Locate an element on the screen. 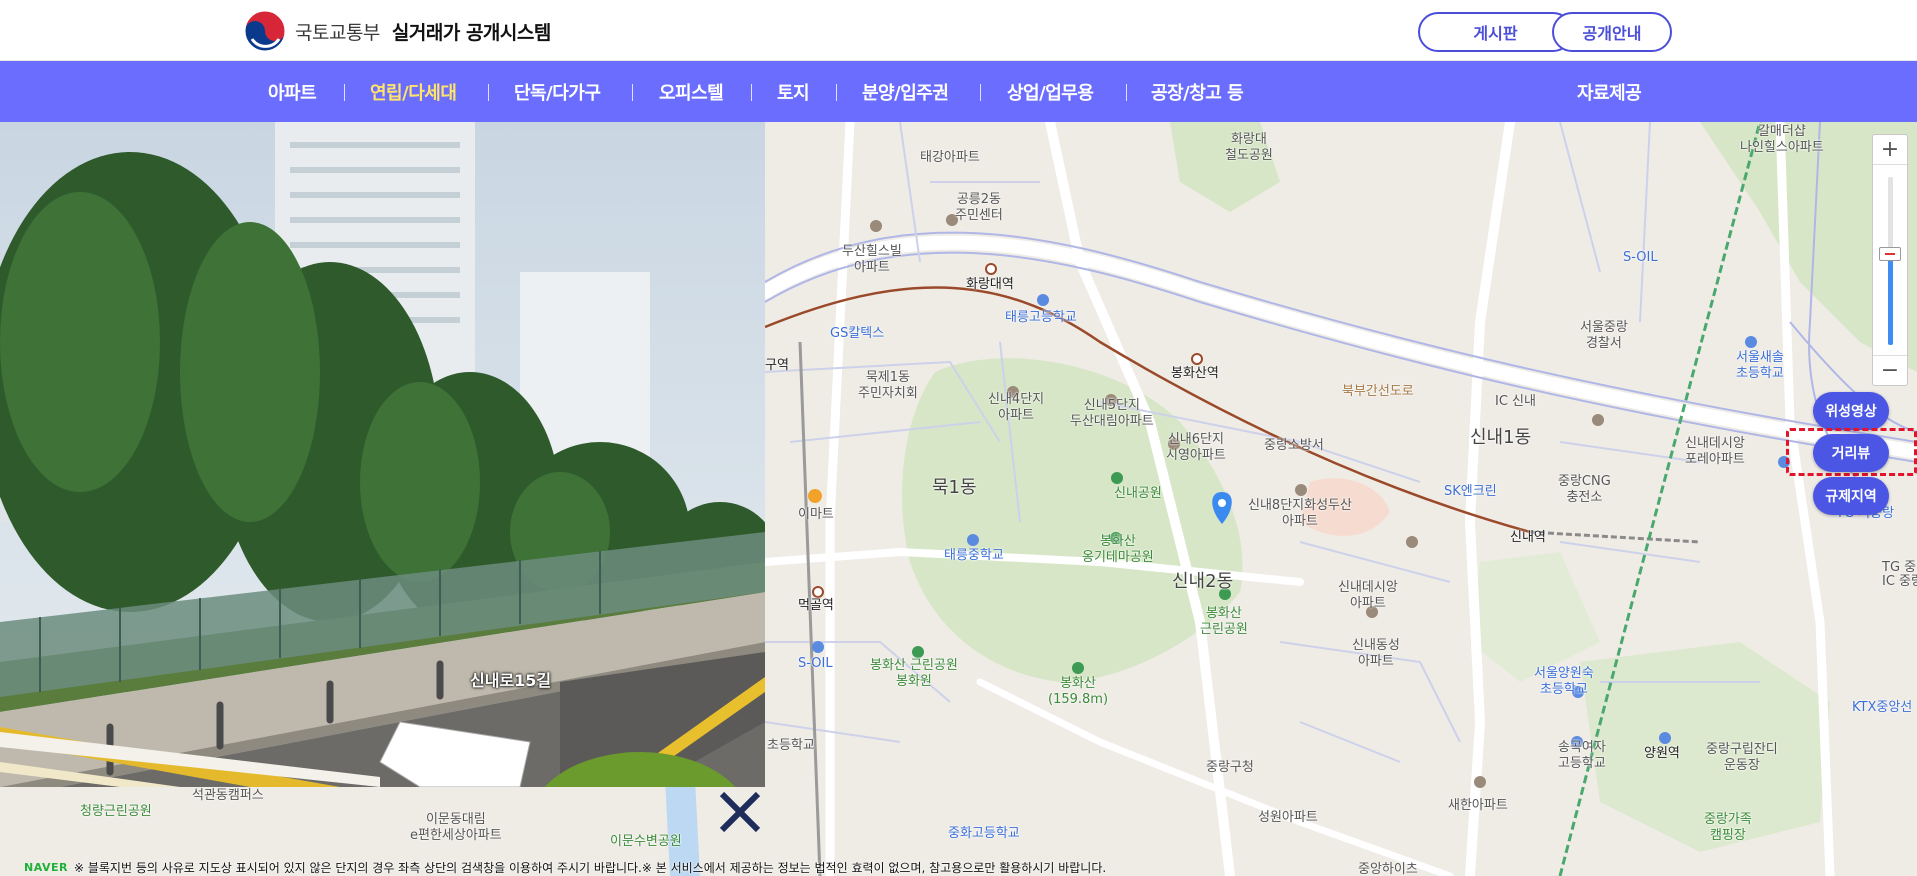  map-label-station: 봉화산역 is located at coordinates (1195, 373).